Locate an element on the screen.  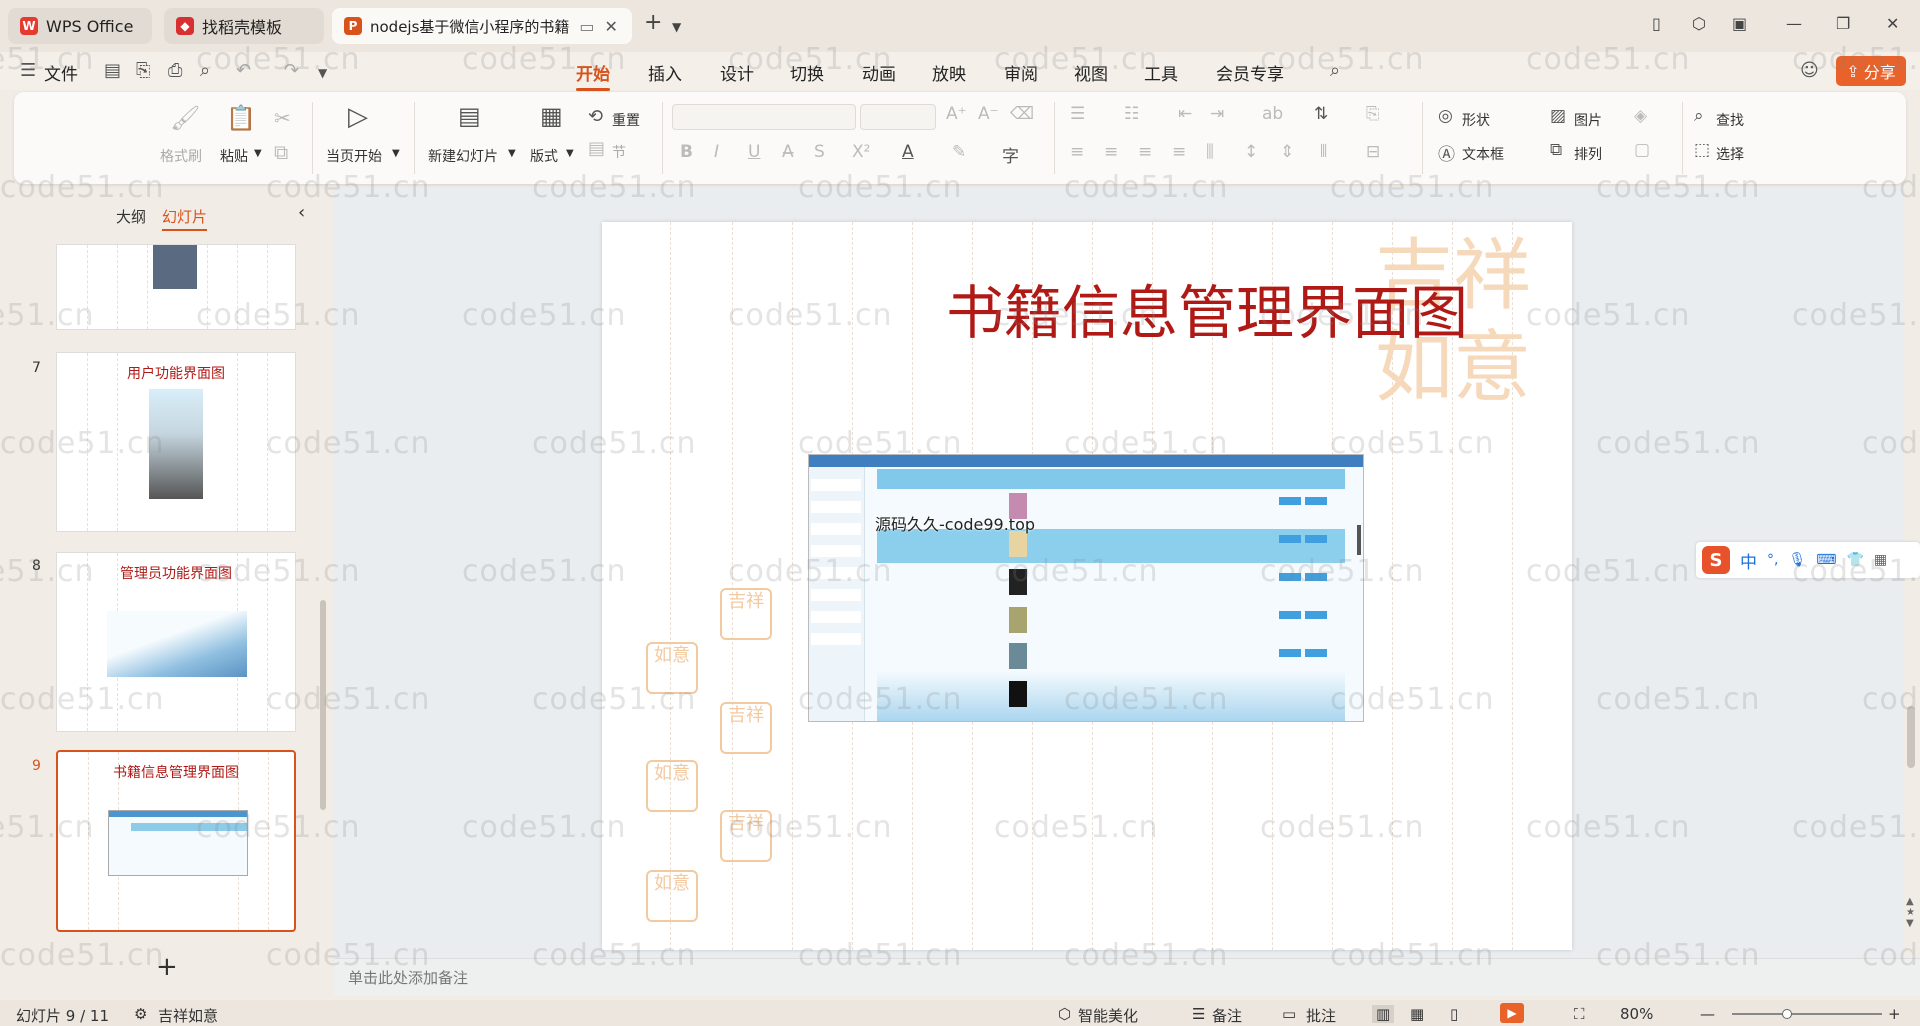
minimize-icon: — is located at coordinates (1794, 23).